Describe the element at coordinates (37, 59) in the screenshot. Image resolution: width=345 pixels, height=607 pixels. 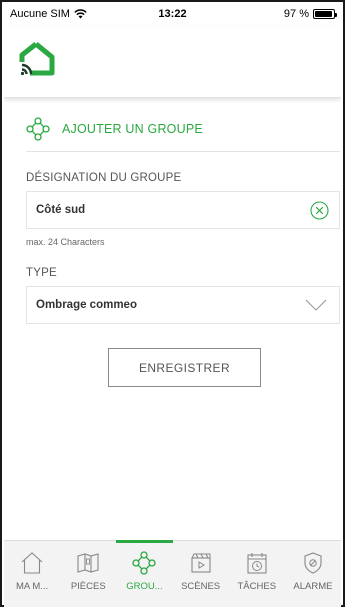
I see `app-logo-icon` at that location.